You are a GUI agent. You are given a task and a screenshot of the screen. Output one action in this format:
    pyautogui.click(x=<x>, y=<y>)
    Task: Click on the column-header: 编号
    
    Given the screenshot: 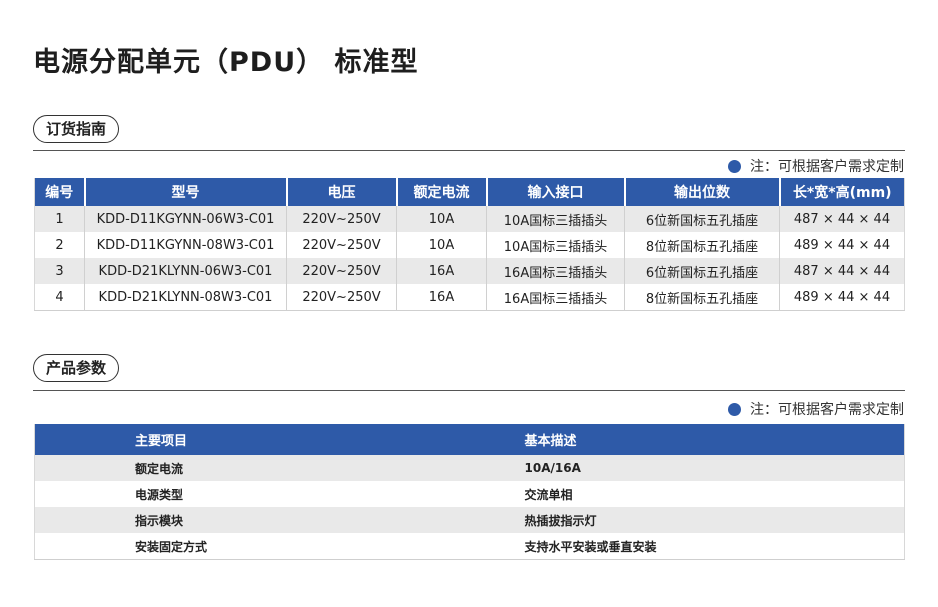 What is the action you would take?
    pyautogui.click(x=60, y=192)
    